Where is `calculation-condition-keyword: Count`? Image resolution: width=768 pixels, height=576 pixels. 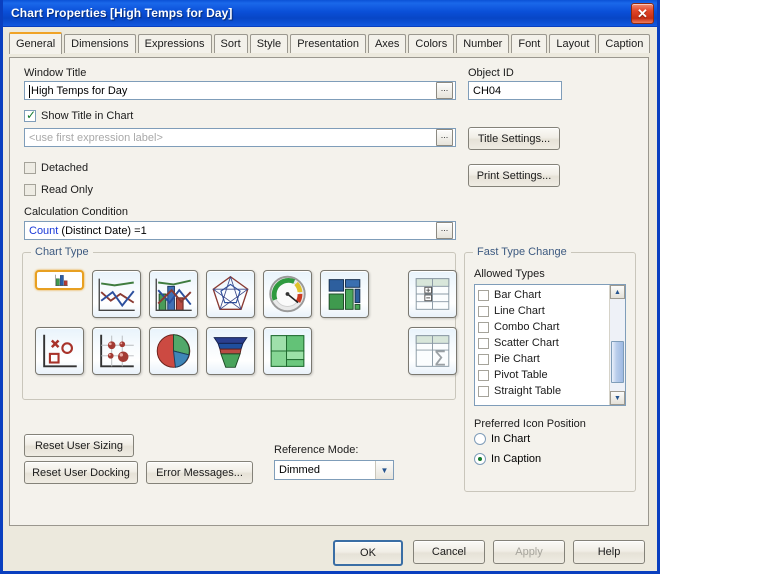 calculation-condition-keyword: Count is located at coordinates (44, 230).